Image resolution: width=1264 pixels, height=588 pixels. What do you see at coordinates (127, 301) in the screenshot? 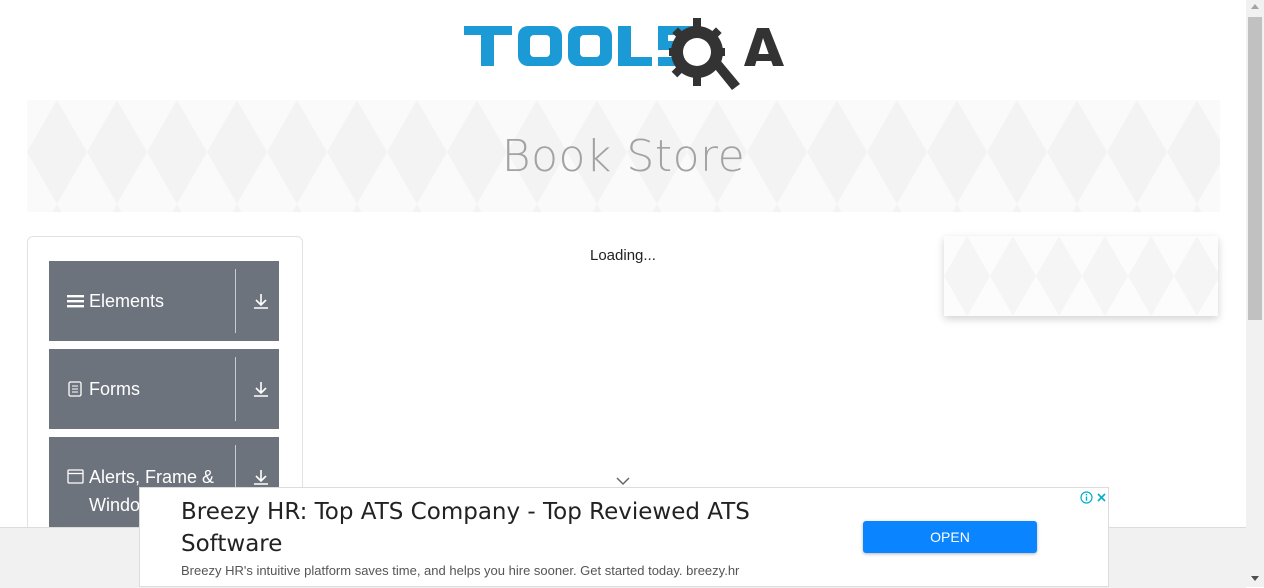
I see `sidebar-group-label: Elements` at bounding box center [127, 301].